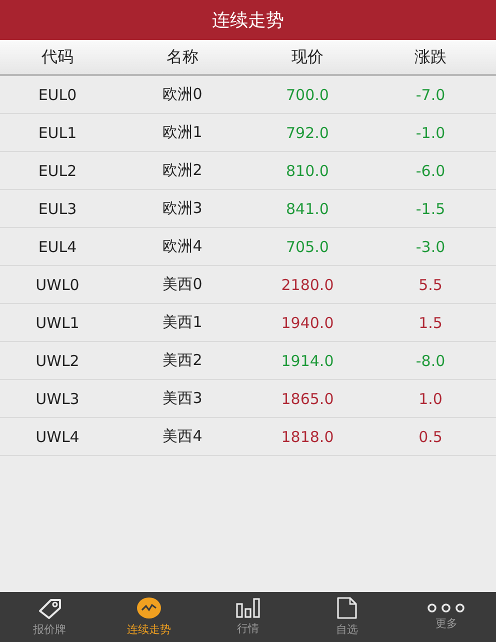  What do you see at coordinates (182, 94) in the screenshot?
I see `name-cell: 欧洲0` at bounding box center [182, 94].